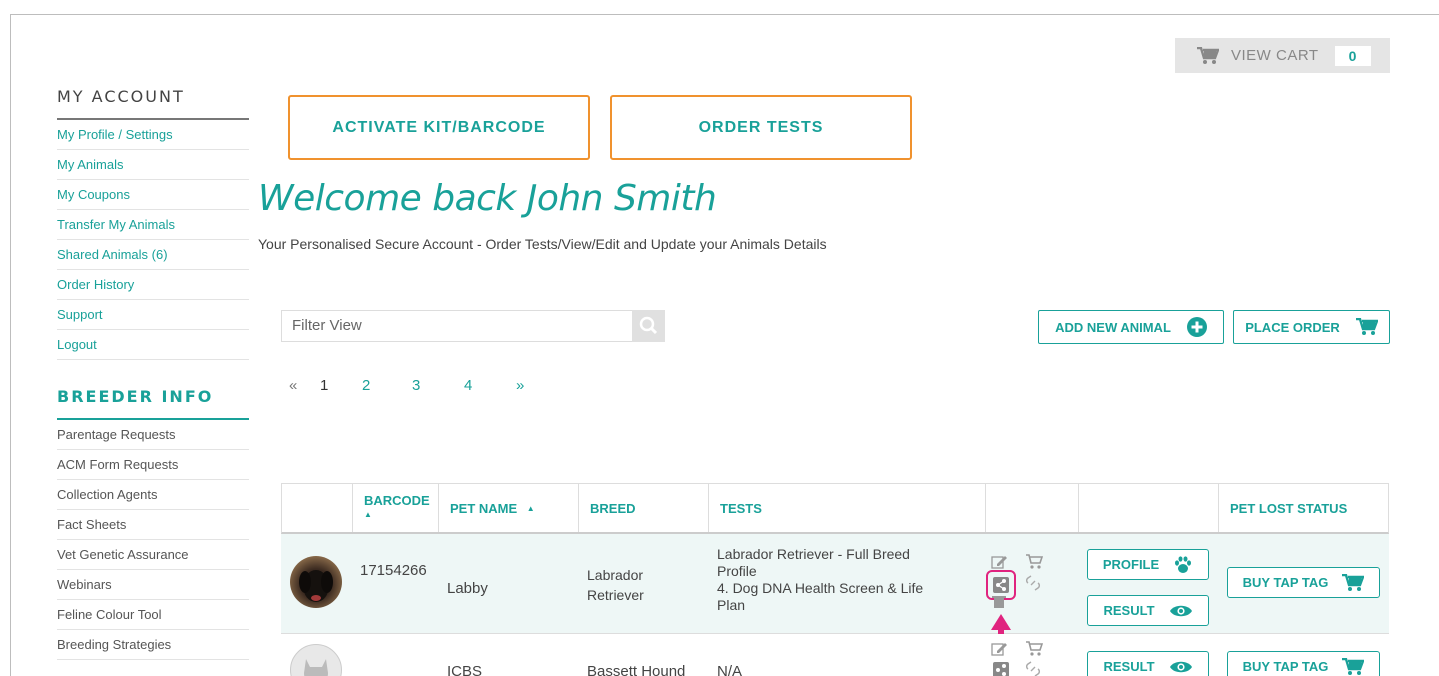  I want to click on sidebar-item-logout: Logout, so click(153, 345).